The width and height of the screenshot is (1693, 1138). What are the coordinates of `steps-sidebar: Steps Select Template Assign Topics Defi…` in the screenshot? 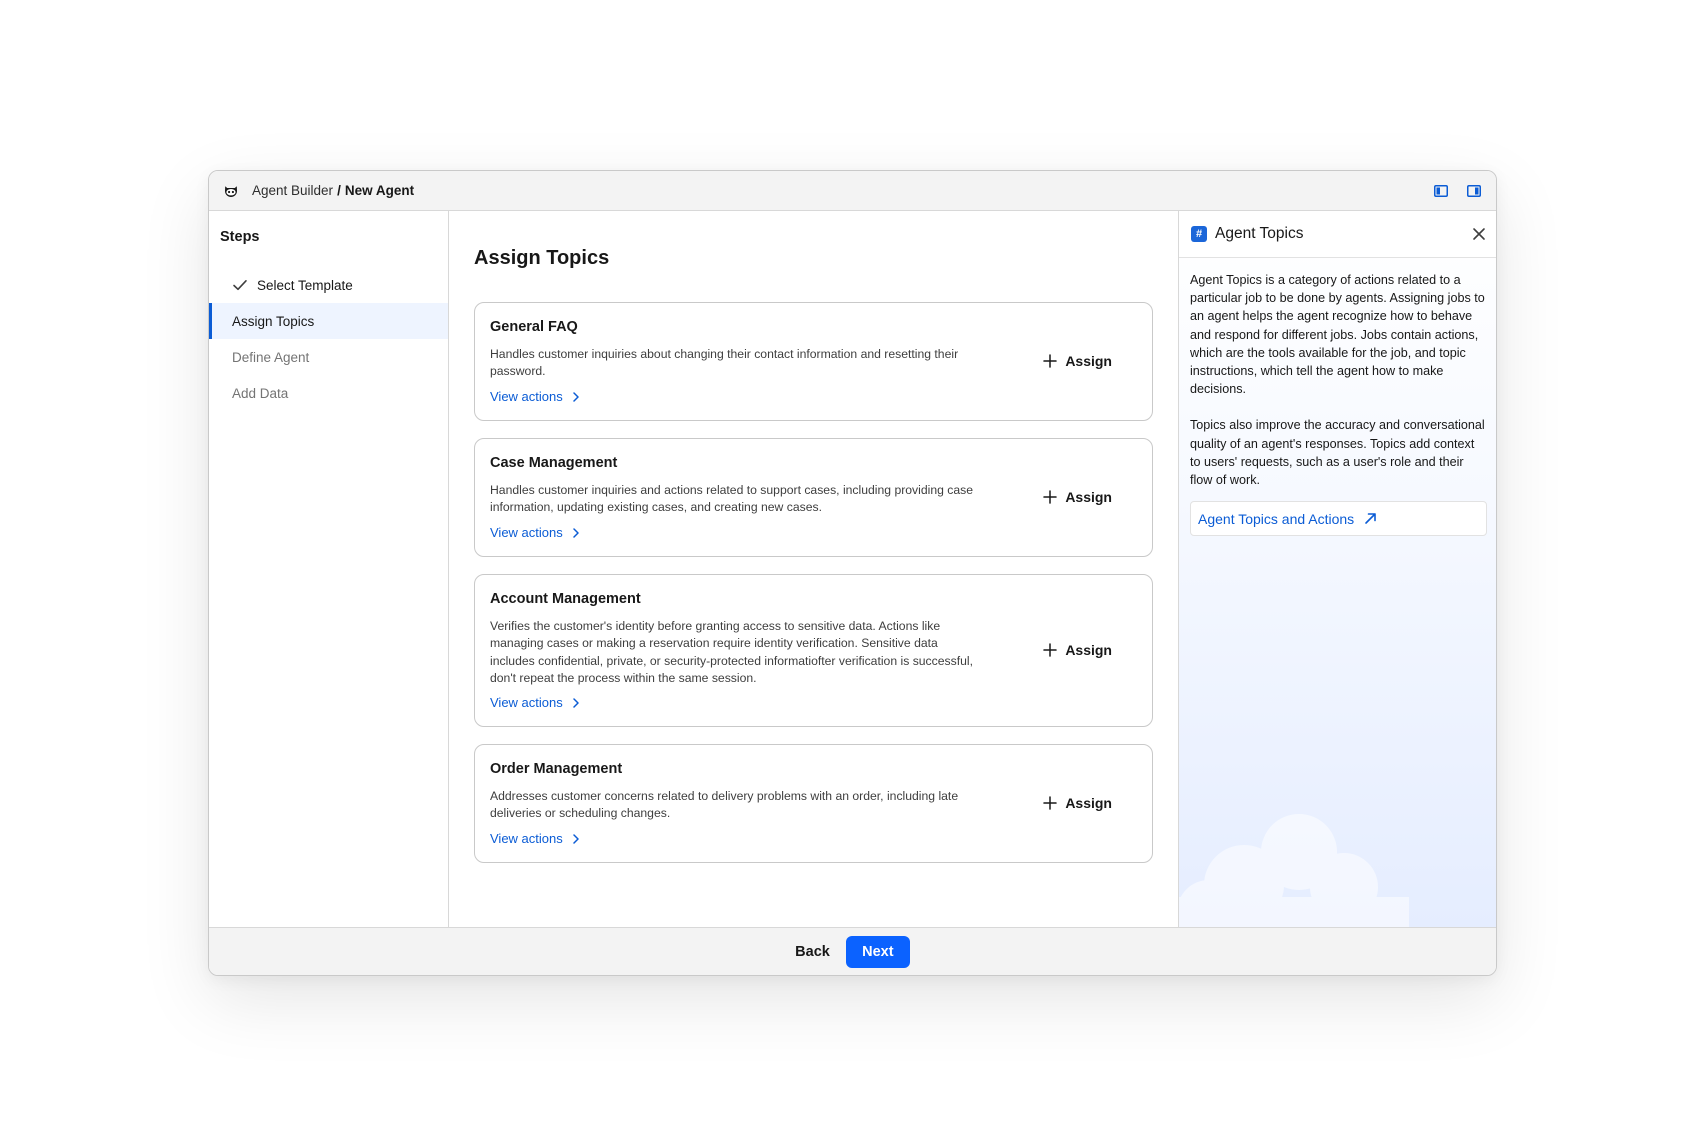 It's located at (329, 569).